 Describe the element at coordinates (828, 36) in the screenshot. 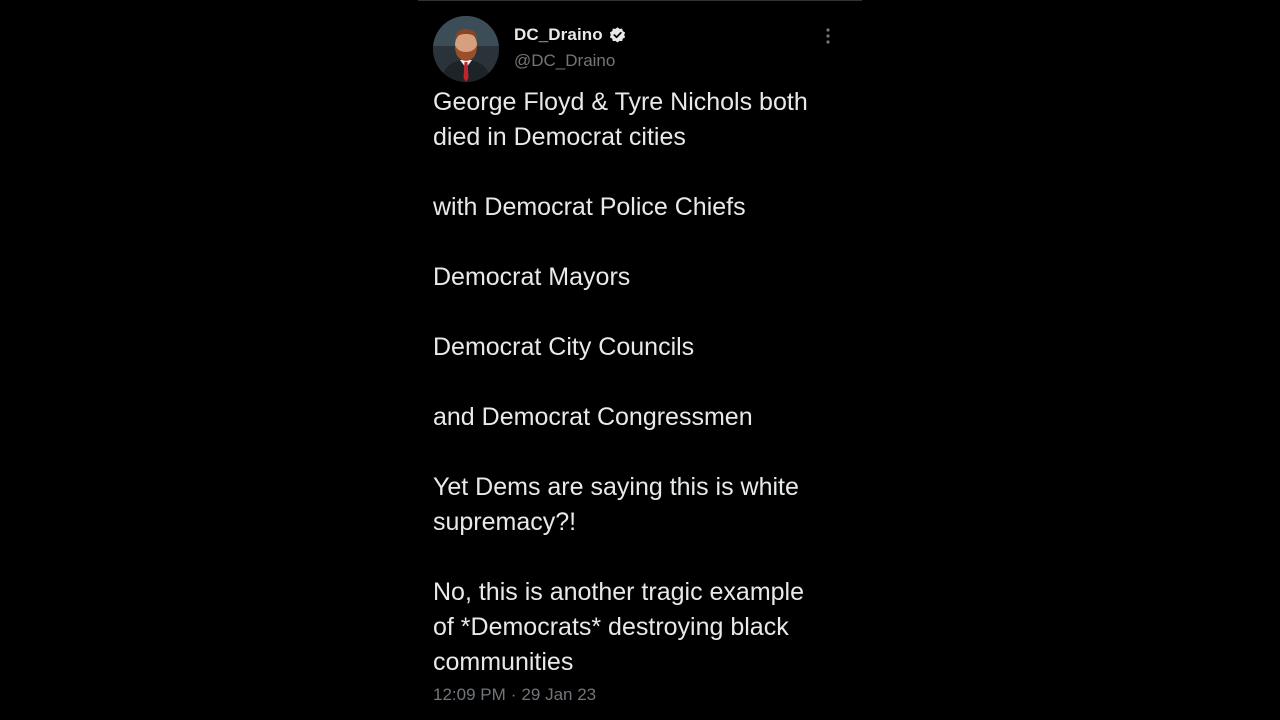

I see `more-options-icon` at that location.